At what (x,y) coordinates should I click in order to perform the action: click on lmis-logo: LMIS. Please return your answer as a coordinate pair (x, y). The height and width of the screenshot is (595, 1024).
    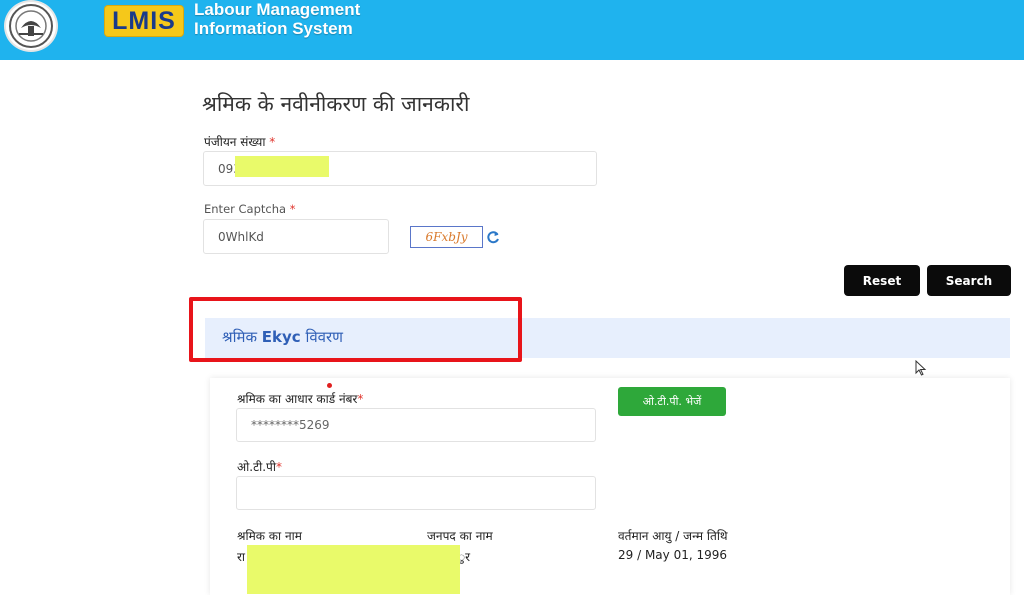
    Looking at the image, I should click on (144, 21).